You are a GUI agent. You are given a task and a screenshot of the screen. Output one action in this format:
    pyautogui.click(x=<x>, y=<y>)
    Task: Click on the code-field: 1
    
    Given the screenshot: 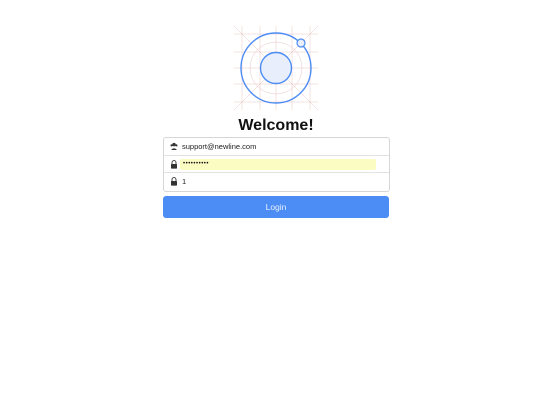 What is the action you would take?
    pyautogui.click(x=184, y=181)
    